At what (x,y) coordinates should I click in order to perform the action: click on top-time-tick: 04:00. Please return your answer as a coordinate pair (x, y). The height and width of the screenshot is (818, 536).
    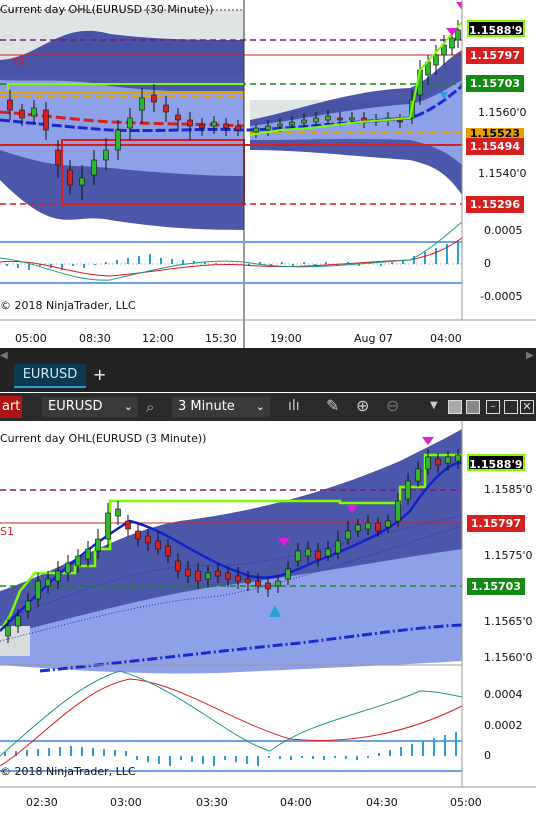
    Looking at the image, I should click on (446, 338).